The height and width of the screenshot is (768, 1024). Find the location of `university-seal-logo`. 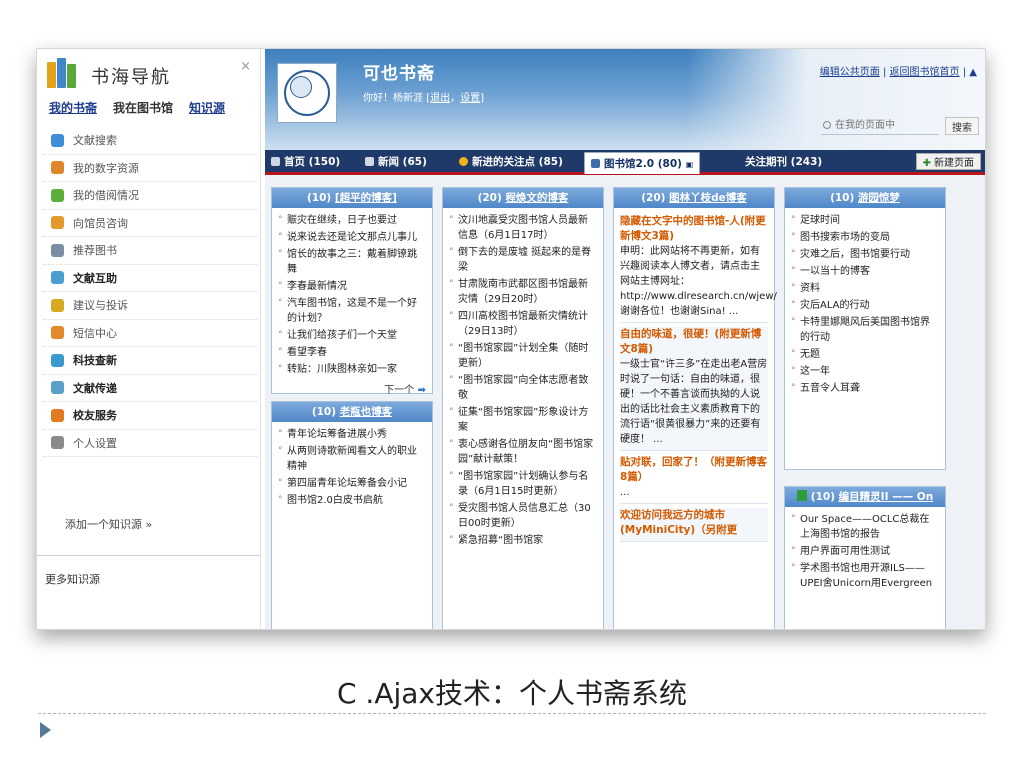

university-seal-logo is located at coordinates (307, 93).